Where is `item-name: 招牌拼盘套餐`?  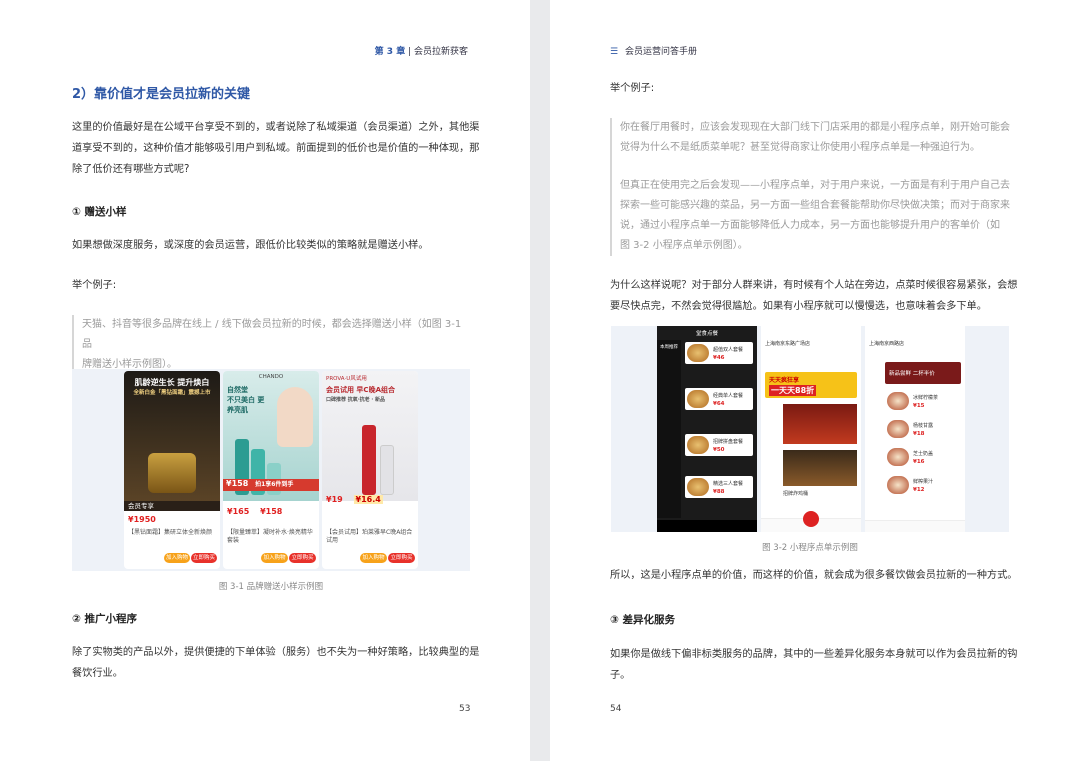
item-name: 招牌拼盘套餐 is located at coordinates (728, 442).